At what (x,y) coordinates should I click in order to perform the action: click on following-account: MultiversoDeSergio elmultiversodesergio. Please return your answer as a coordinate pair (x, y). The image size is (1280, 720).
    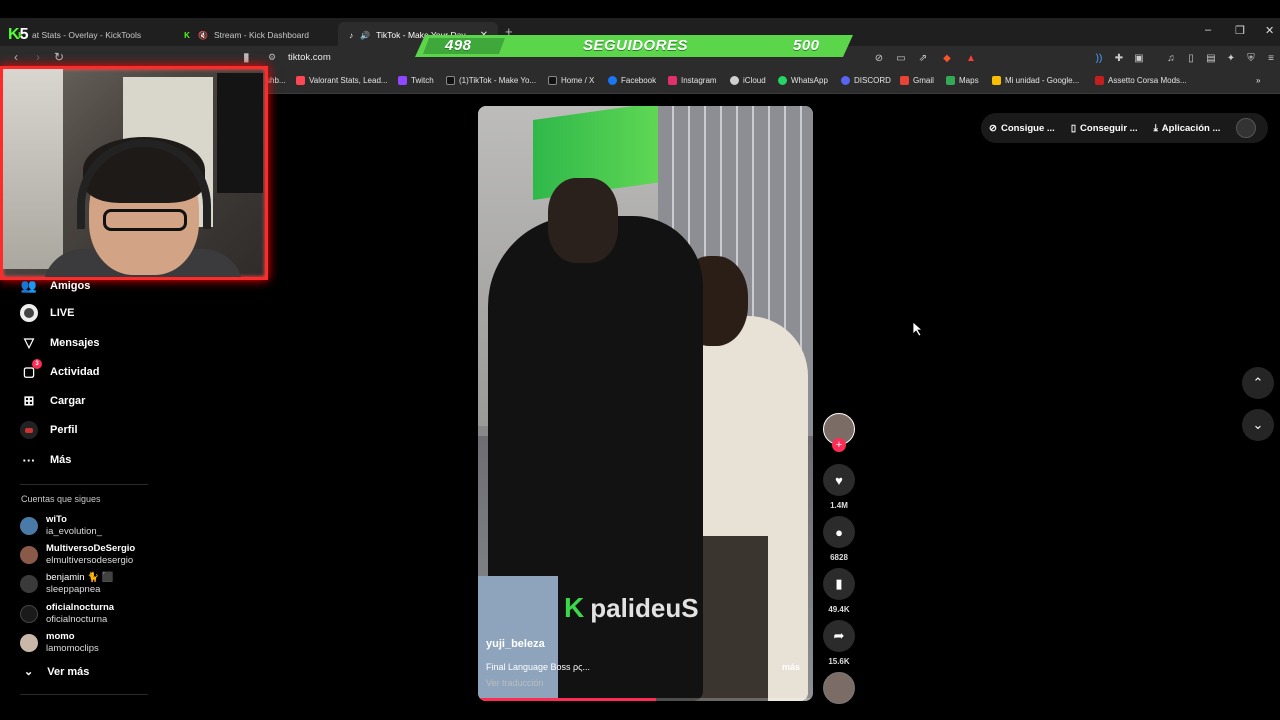
    Looking at the image, I should click on (77, 555).